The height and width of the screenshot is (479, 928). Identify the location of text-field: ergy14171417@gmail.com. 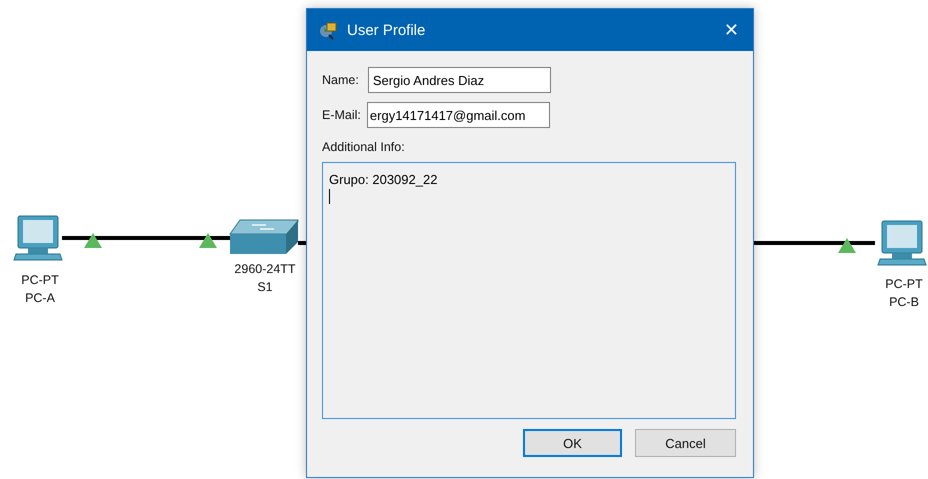
(458, 115).